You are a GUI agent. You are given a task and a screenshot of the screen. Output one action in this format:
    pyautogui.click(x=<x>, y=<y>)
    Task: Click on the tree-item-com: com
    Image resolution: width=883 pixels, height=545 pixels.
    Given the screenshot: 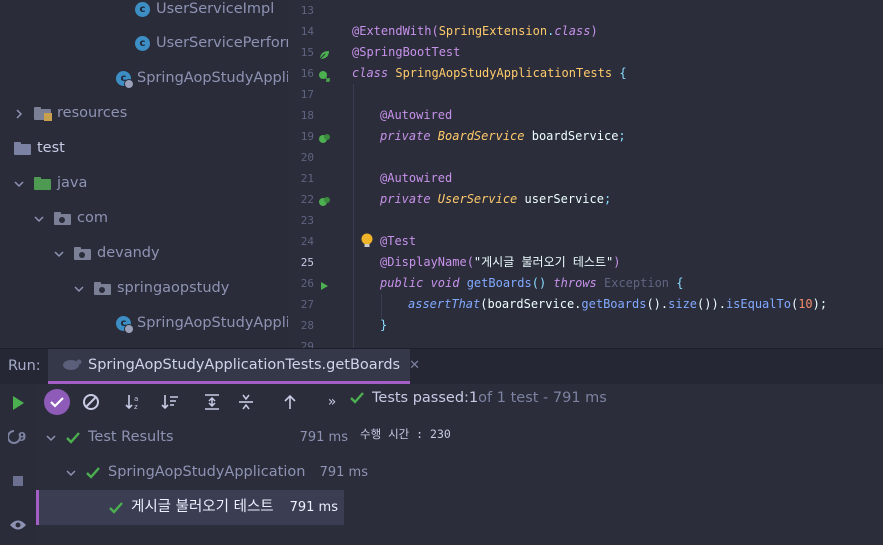 What is the action you would take?
    pyautogui.click(x=71, y=218)
    